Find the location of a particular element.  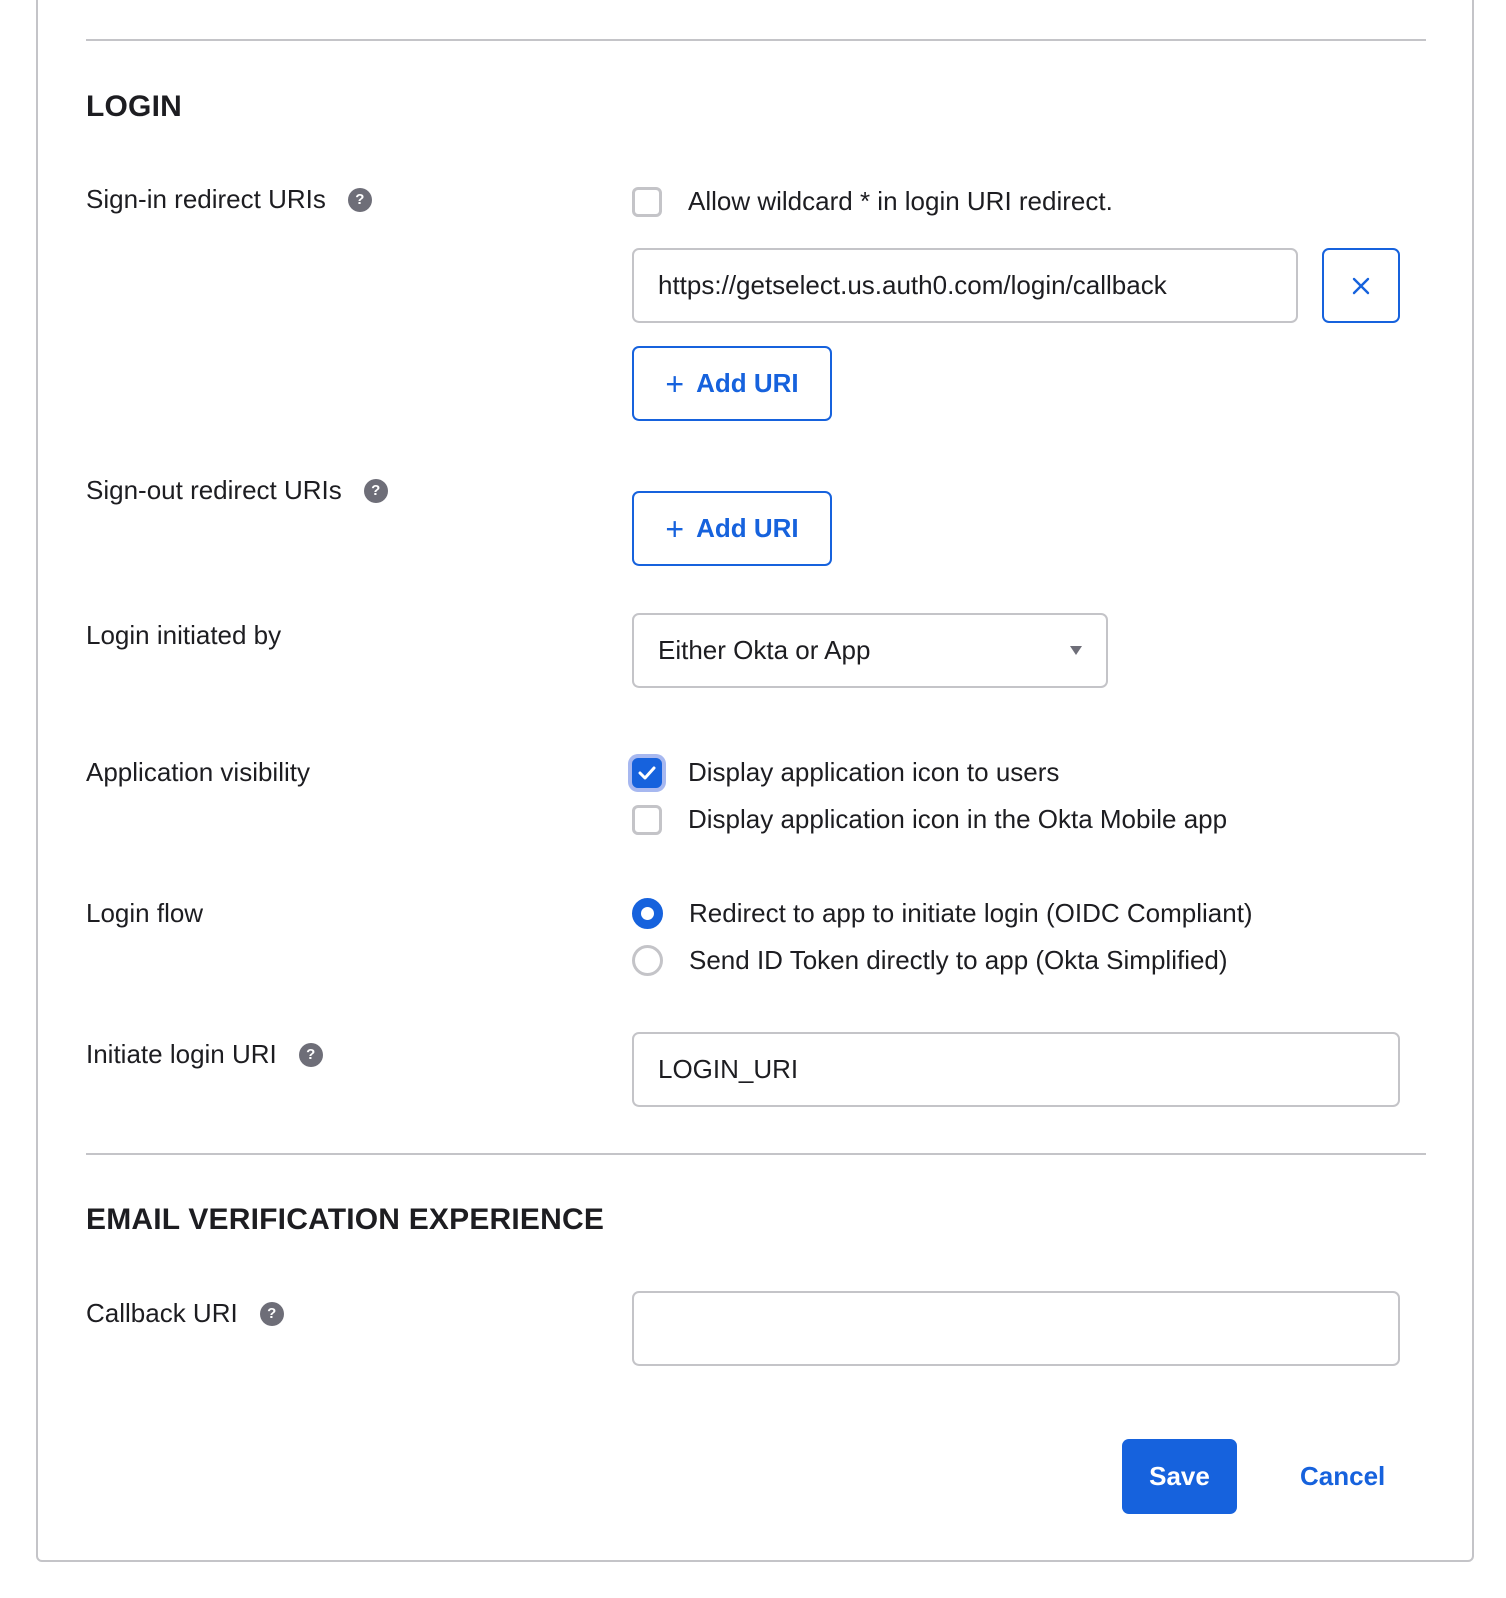

close-icon is located at coordinates (1361, 285).